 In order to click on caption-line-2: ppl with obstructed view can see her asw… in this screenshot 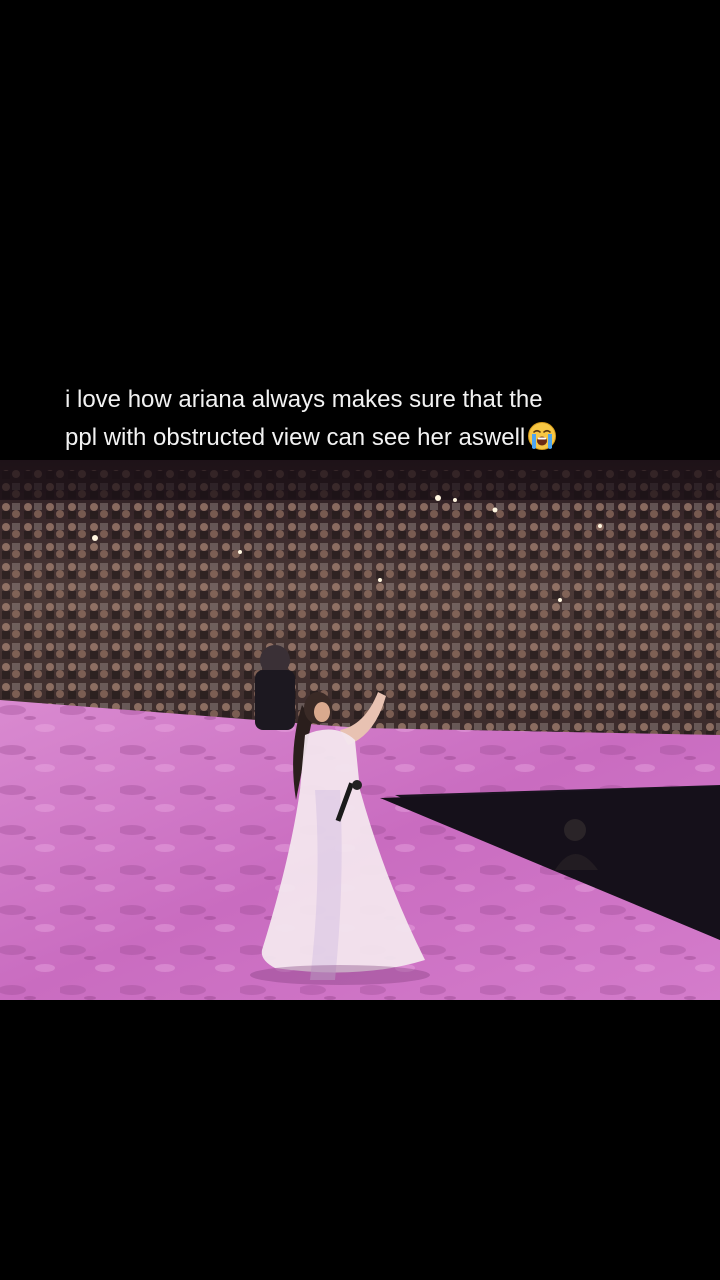, I will do `click(375, 438)`.